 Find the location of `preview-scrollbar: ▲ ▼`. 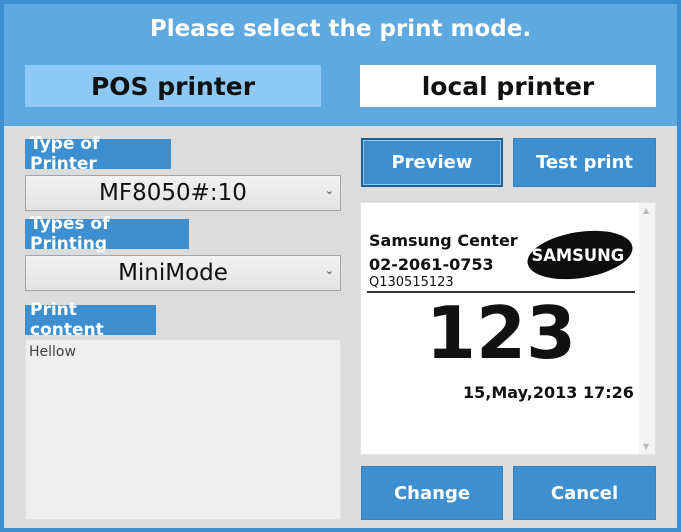

preview-scrollbar: ▲ ▼ is located at coordinates (647, 328).